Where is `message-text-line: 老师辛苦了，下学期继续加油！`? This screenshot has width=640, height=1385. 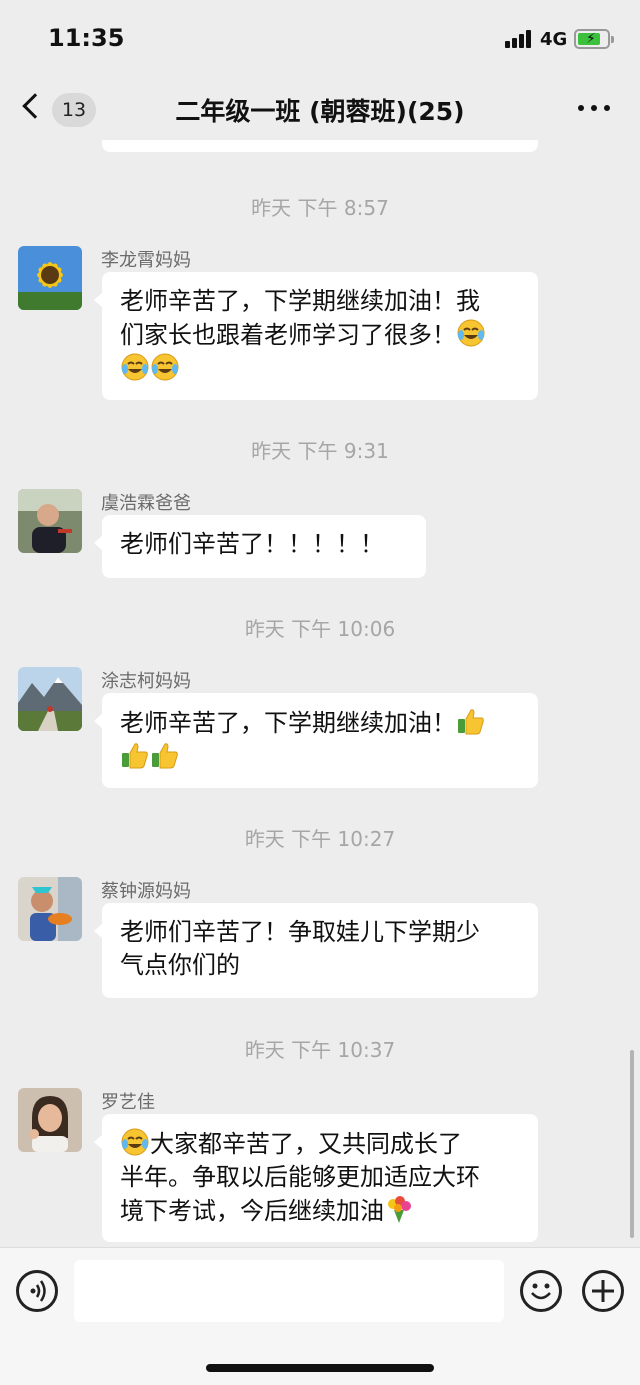
message-text-line: 老师辛苦了，下学期继续加油！ is located at coordinates (288, 723).